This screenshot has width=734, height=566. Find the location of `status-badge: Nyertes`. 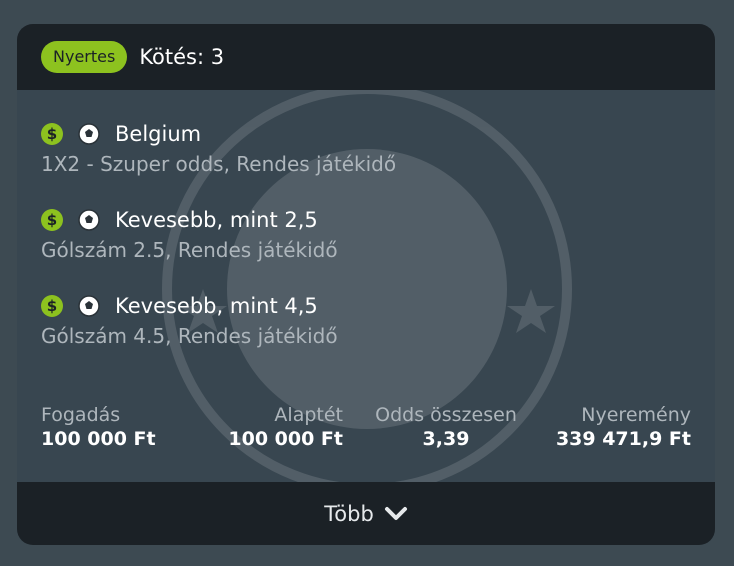

status-badge: Nyertes is located at coordinates (84, 57).